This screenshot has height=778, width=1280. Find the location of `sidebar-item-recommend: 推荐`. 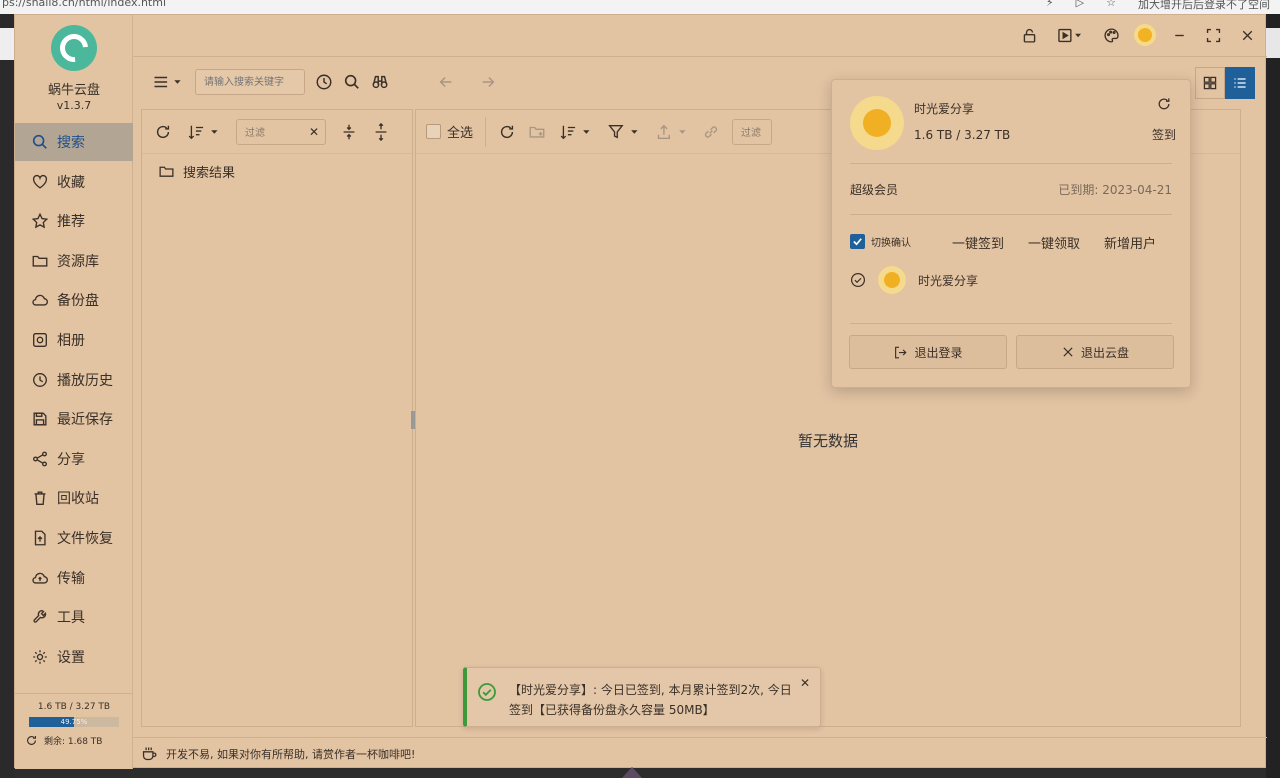

sidebar-item-recommend: 推荐 is located at coordinates (74, 221).